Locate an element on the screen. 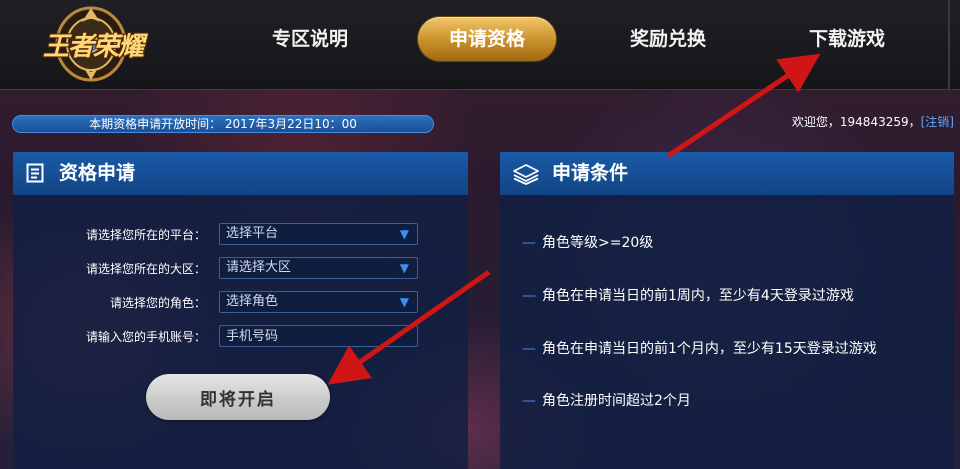  welcome-bar: 欢迎您，194843259，[注销] is located at coordinates (873, 122).